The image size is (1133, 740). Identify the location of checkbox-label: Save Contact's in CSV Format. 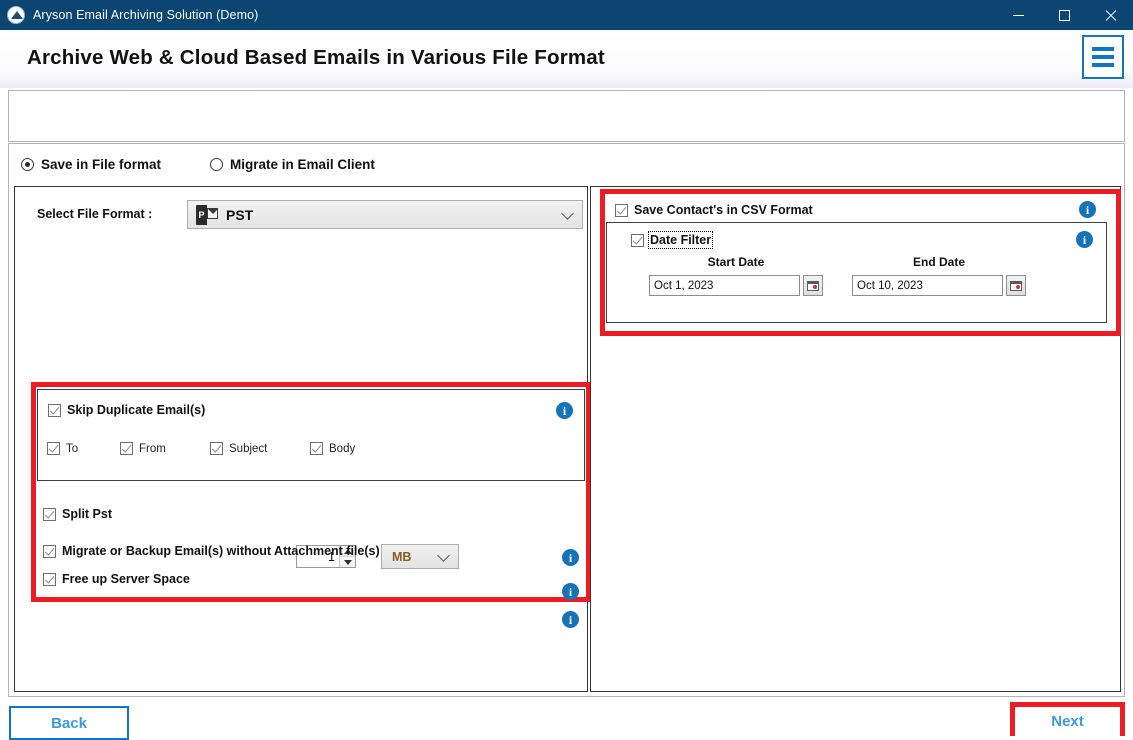
(723, 210).